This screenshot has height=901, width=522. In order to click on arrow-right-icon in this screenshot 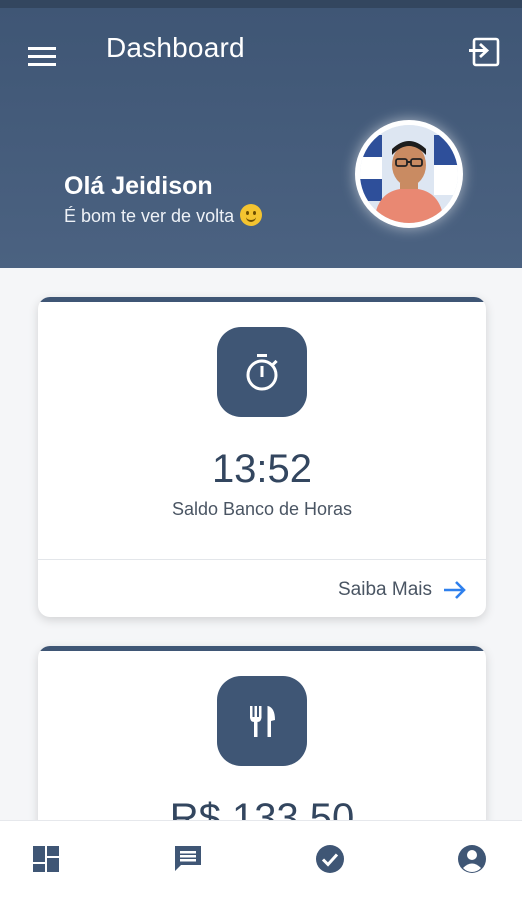, I will do `click(455, 590)`.